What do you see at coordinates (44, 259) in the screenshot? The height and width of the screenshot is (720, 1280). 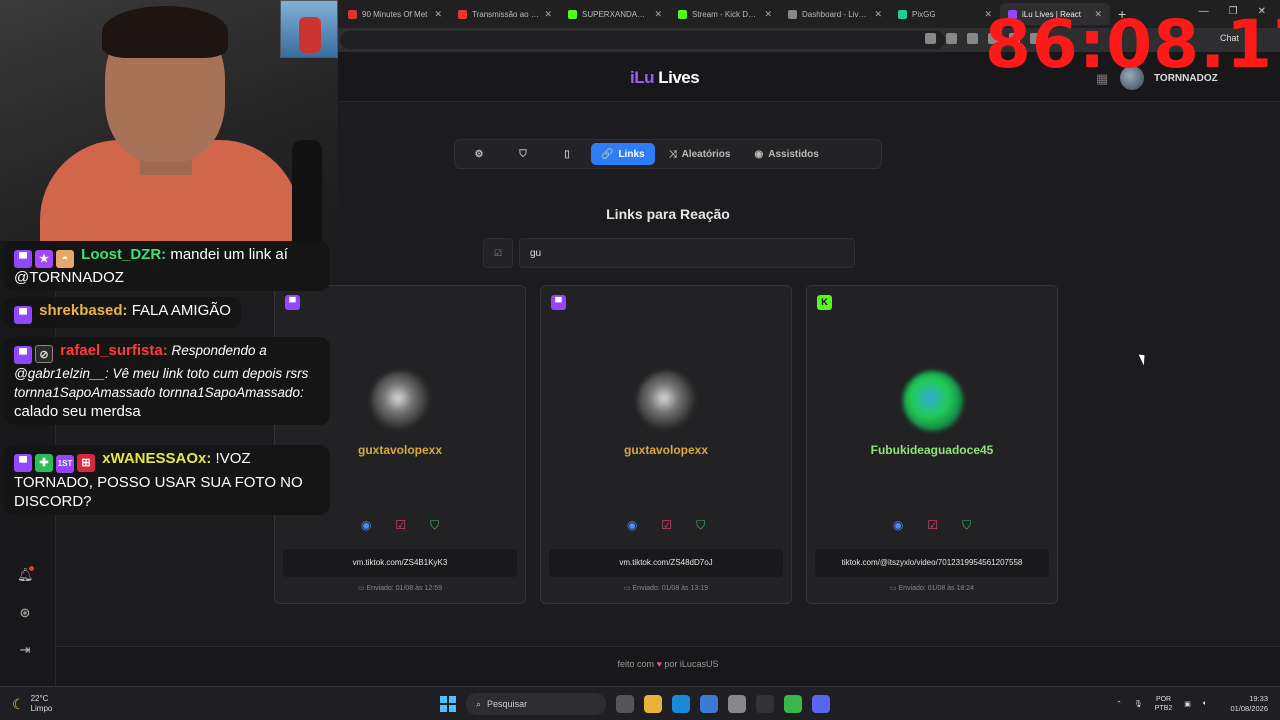 I see `star-badge-icon: ★` at bounding box center [44, 259].